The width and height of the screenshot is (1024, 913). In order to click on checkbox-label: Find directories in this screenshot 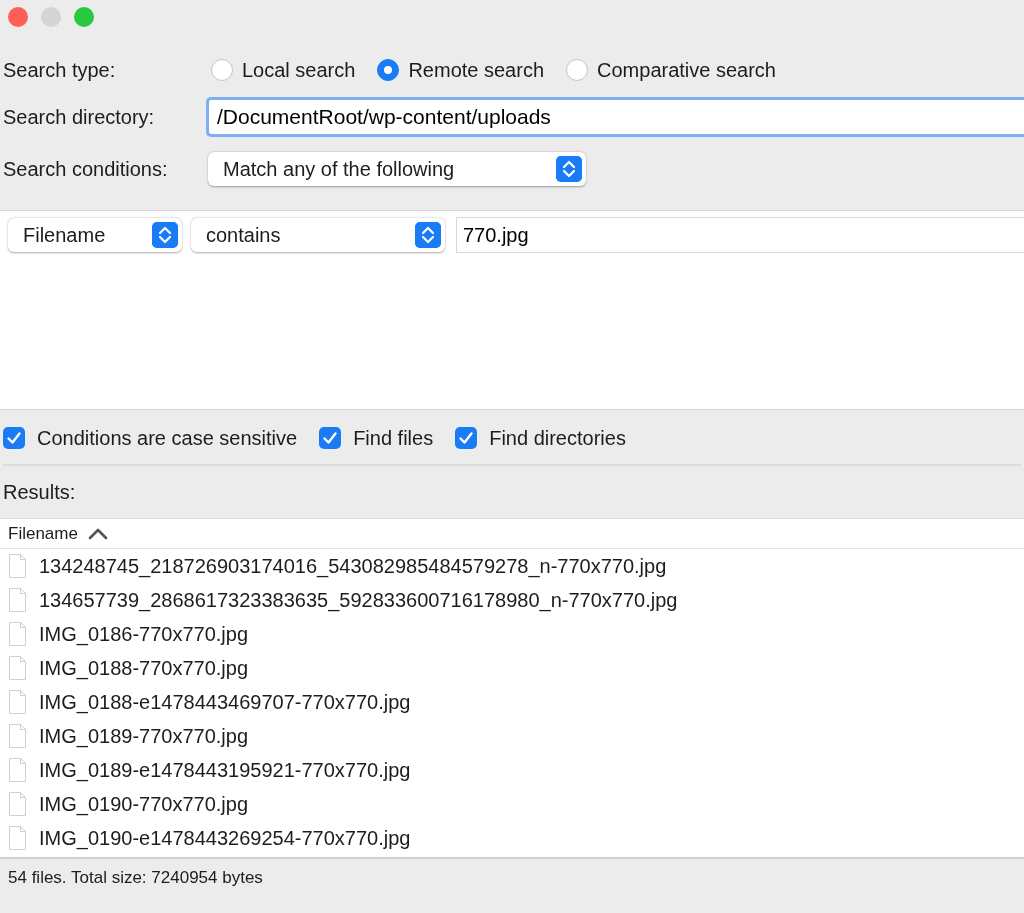, I will do `click(557, 438)`.